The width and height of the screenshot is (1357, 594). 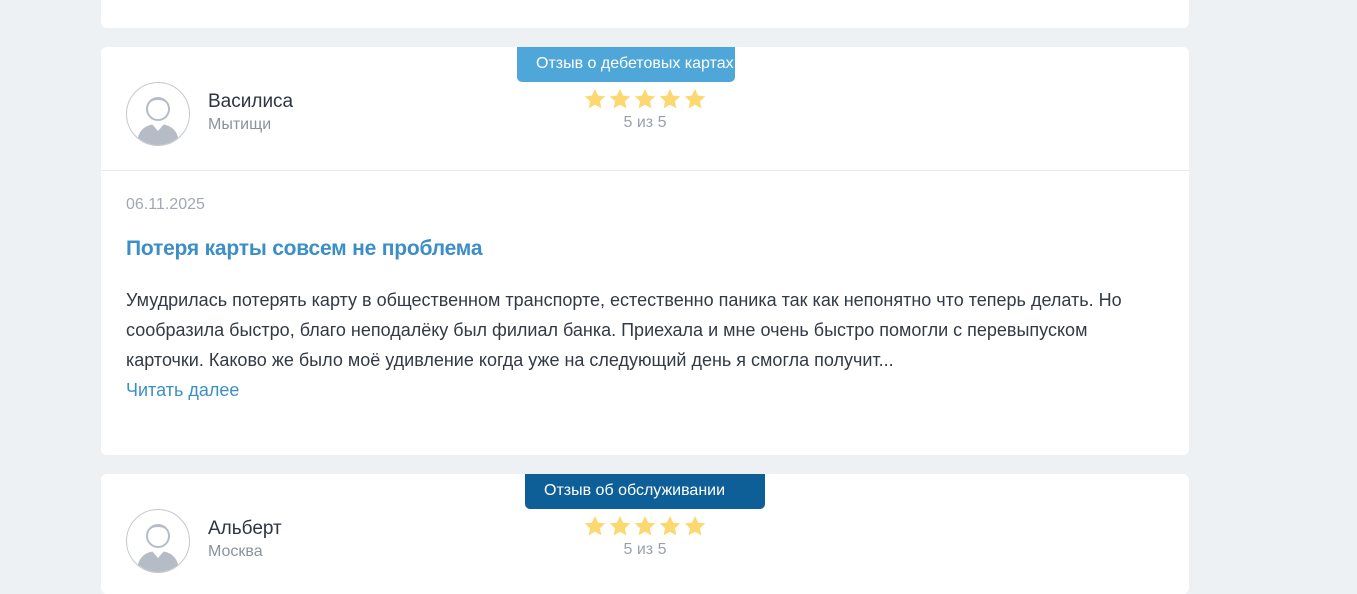 I want to click on review-date: 06.11.2025, so click(x=165, y=204).